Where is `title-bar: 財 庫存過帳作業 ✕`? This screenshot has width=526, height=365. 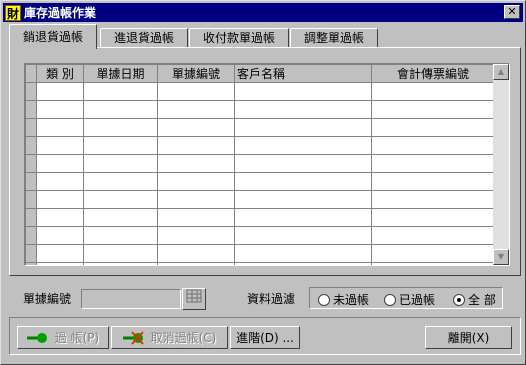
title-bar: 財 庫存過帳作業 ✕ is located at coordinates (263, 12).